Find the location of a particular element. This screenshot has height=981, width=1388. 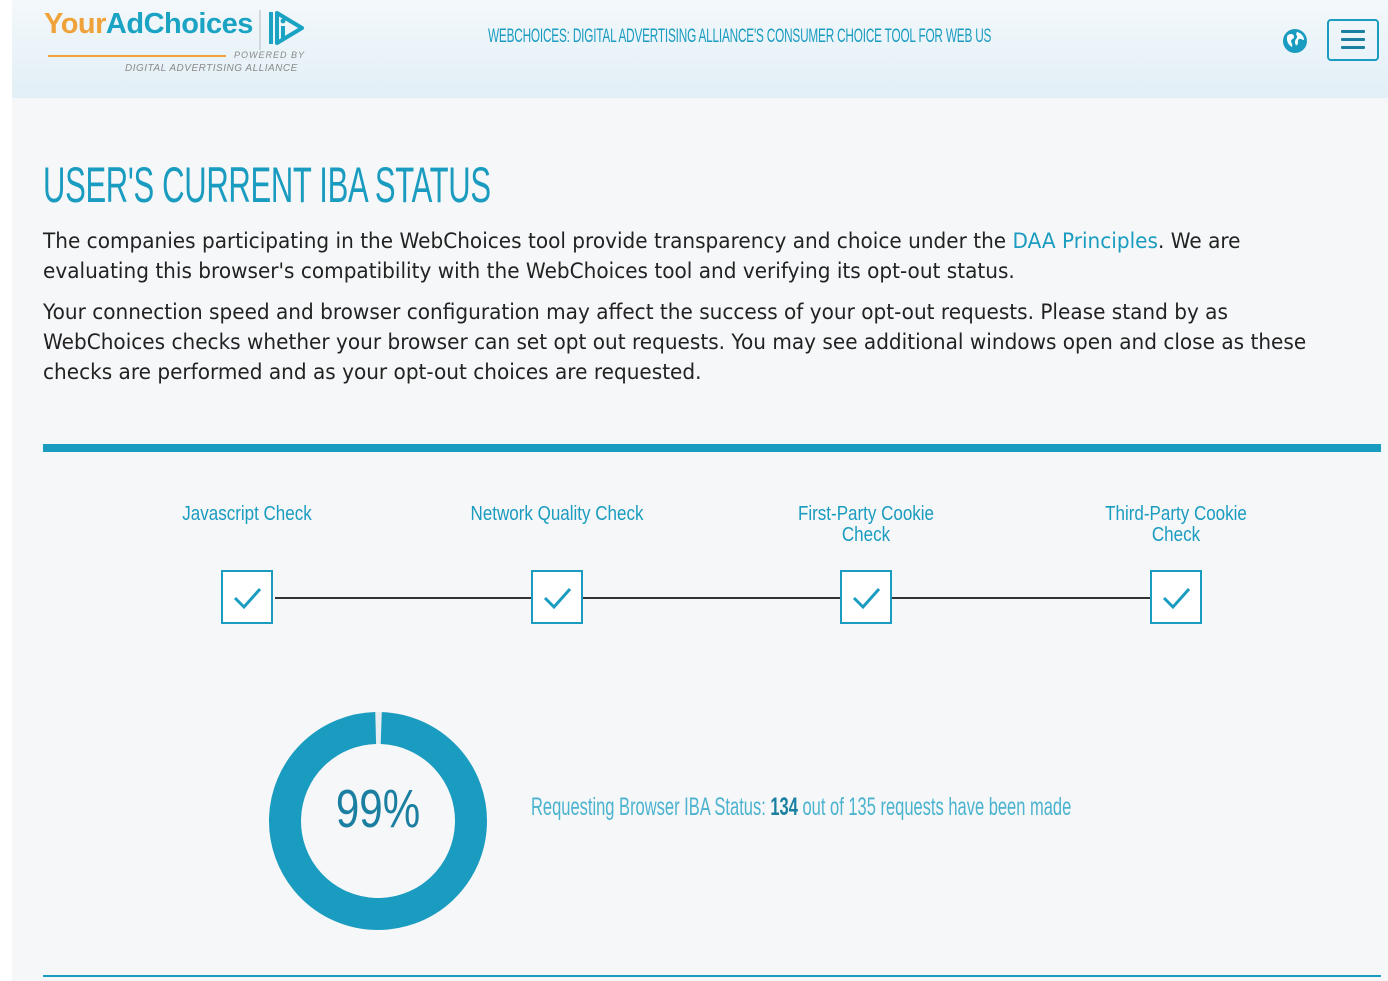

step-label-third-party: Third-Party Cookie Check is located at coordinates (1176, 524).